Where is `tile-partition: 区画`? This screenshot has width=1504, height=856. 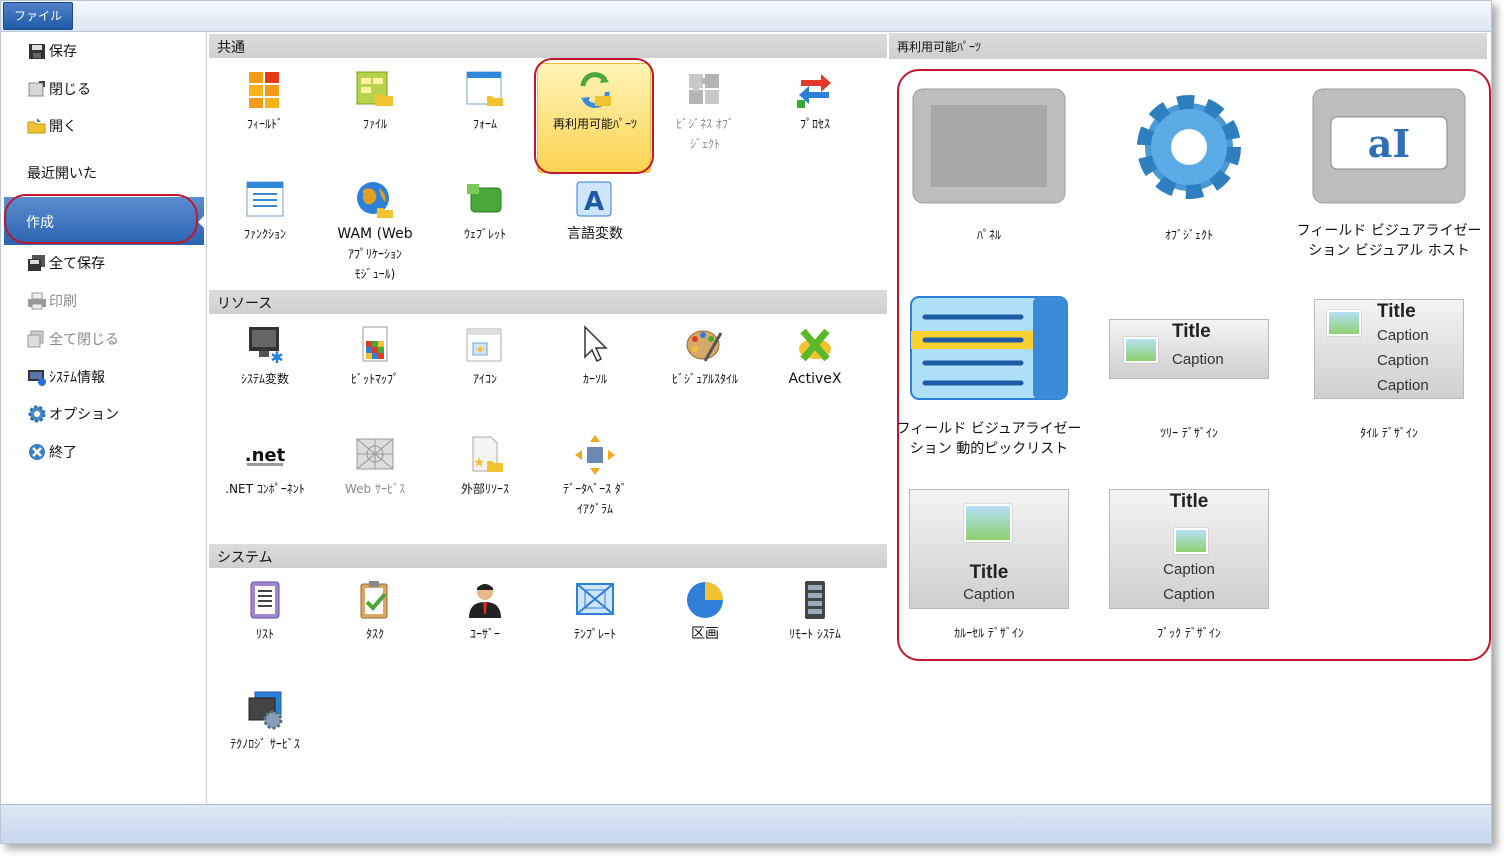 tile-partition: 区画 is located at coordinates (705, 612).